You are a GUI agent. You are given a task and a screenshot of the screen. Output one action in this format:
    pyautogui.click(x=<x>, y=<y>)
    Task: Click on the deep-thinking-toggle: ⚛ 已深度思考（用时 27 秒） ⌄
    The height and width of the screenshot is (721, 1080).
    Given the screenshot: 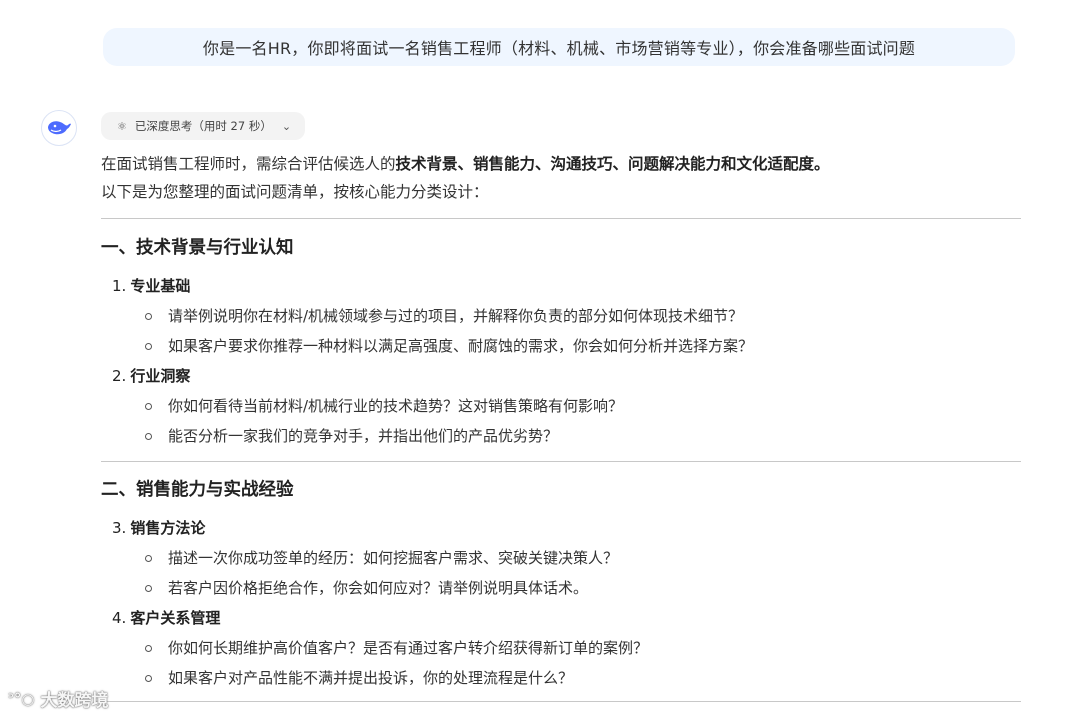 What is the action you would take?
    pyautogui.click(x=203, y=126)
    